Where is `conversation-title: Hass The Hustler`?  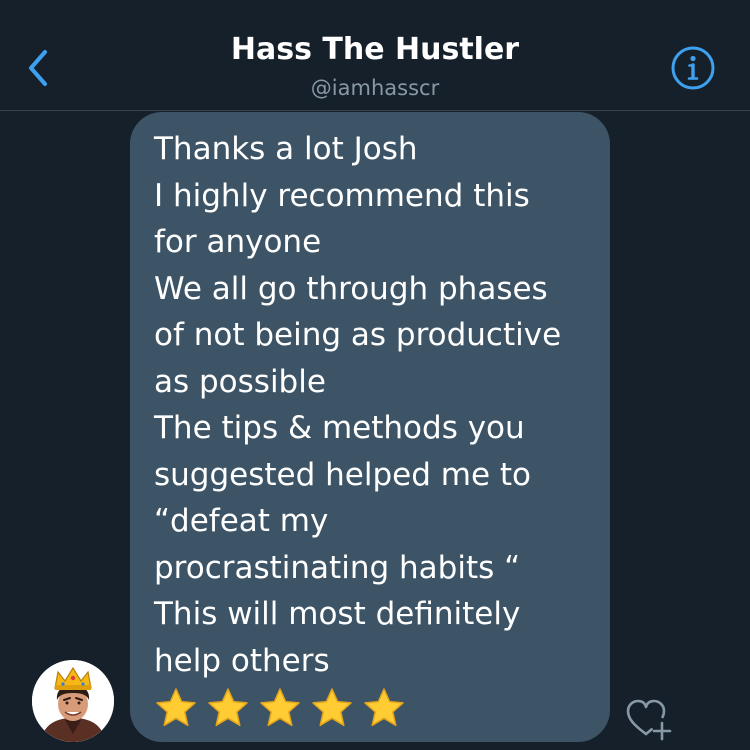 conversation-title: Hass The Hustler is located at coordinates (375, 50).